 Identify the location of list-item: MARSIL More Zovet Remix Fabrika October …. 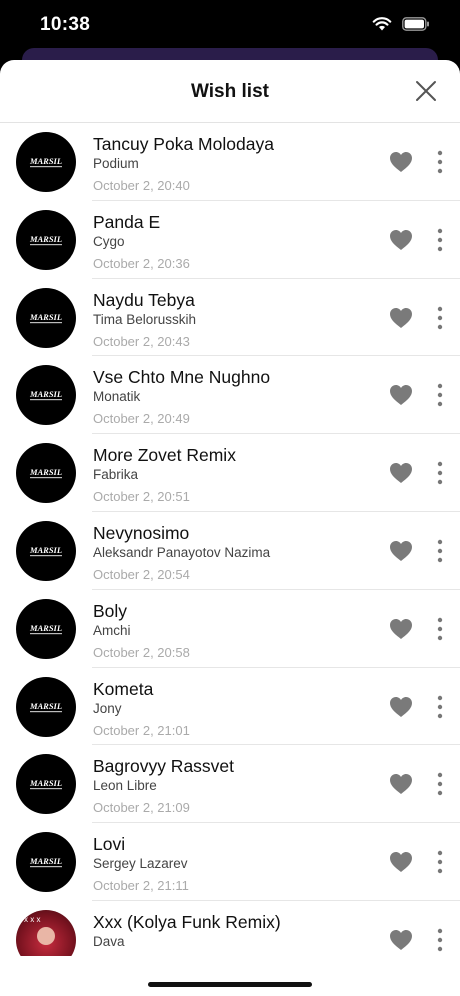
(230, 473).